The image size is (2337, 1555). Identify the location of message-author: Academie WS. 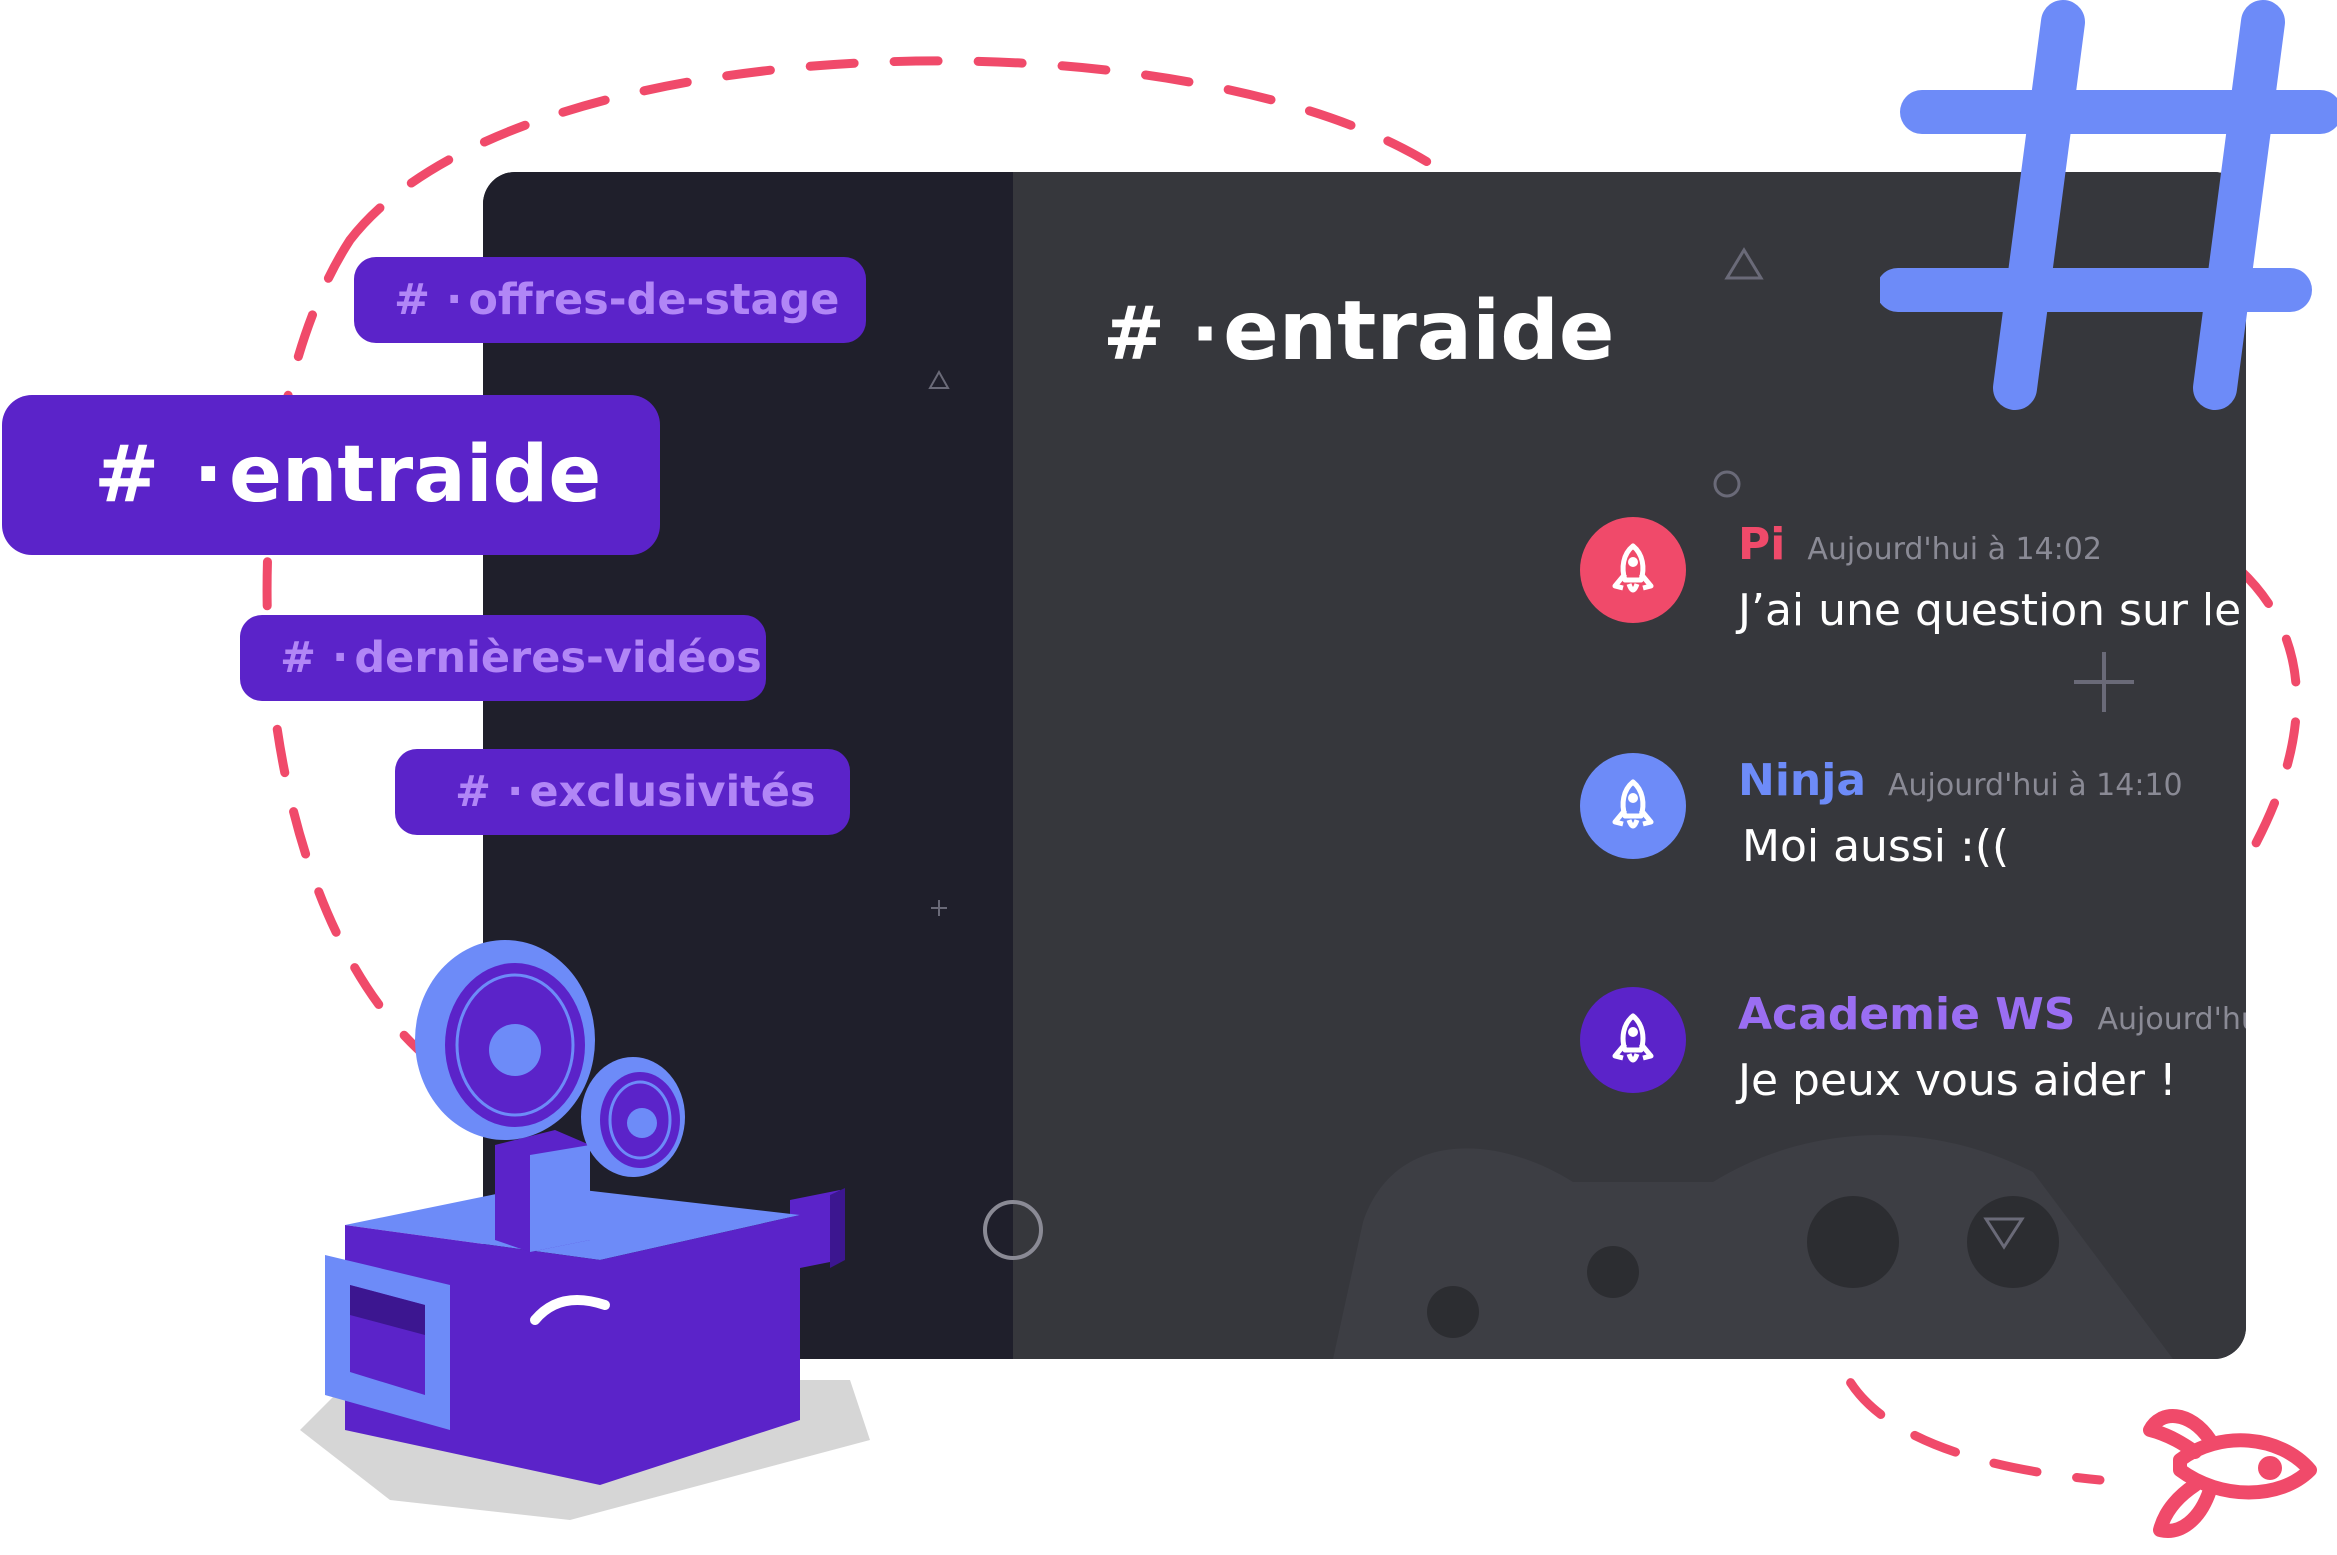
(1906, 1014).